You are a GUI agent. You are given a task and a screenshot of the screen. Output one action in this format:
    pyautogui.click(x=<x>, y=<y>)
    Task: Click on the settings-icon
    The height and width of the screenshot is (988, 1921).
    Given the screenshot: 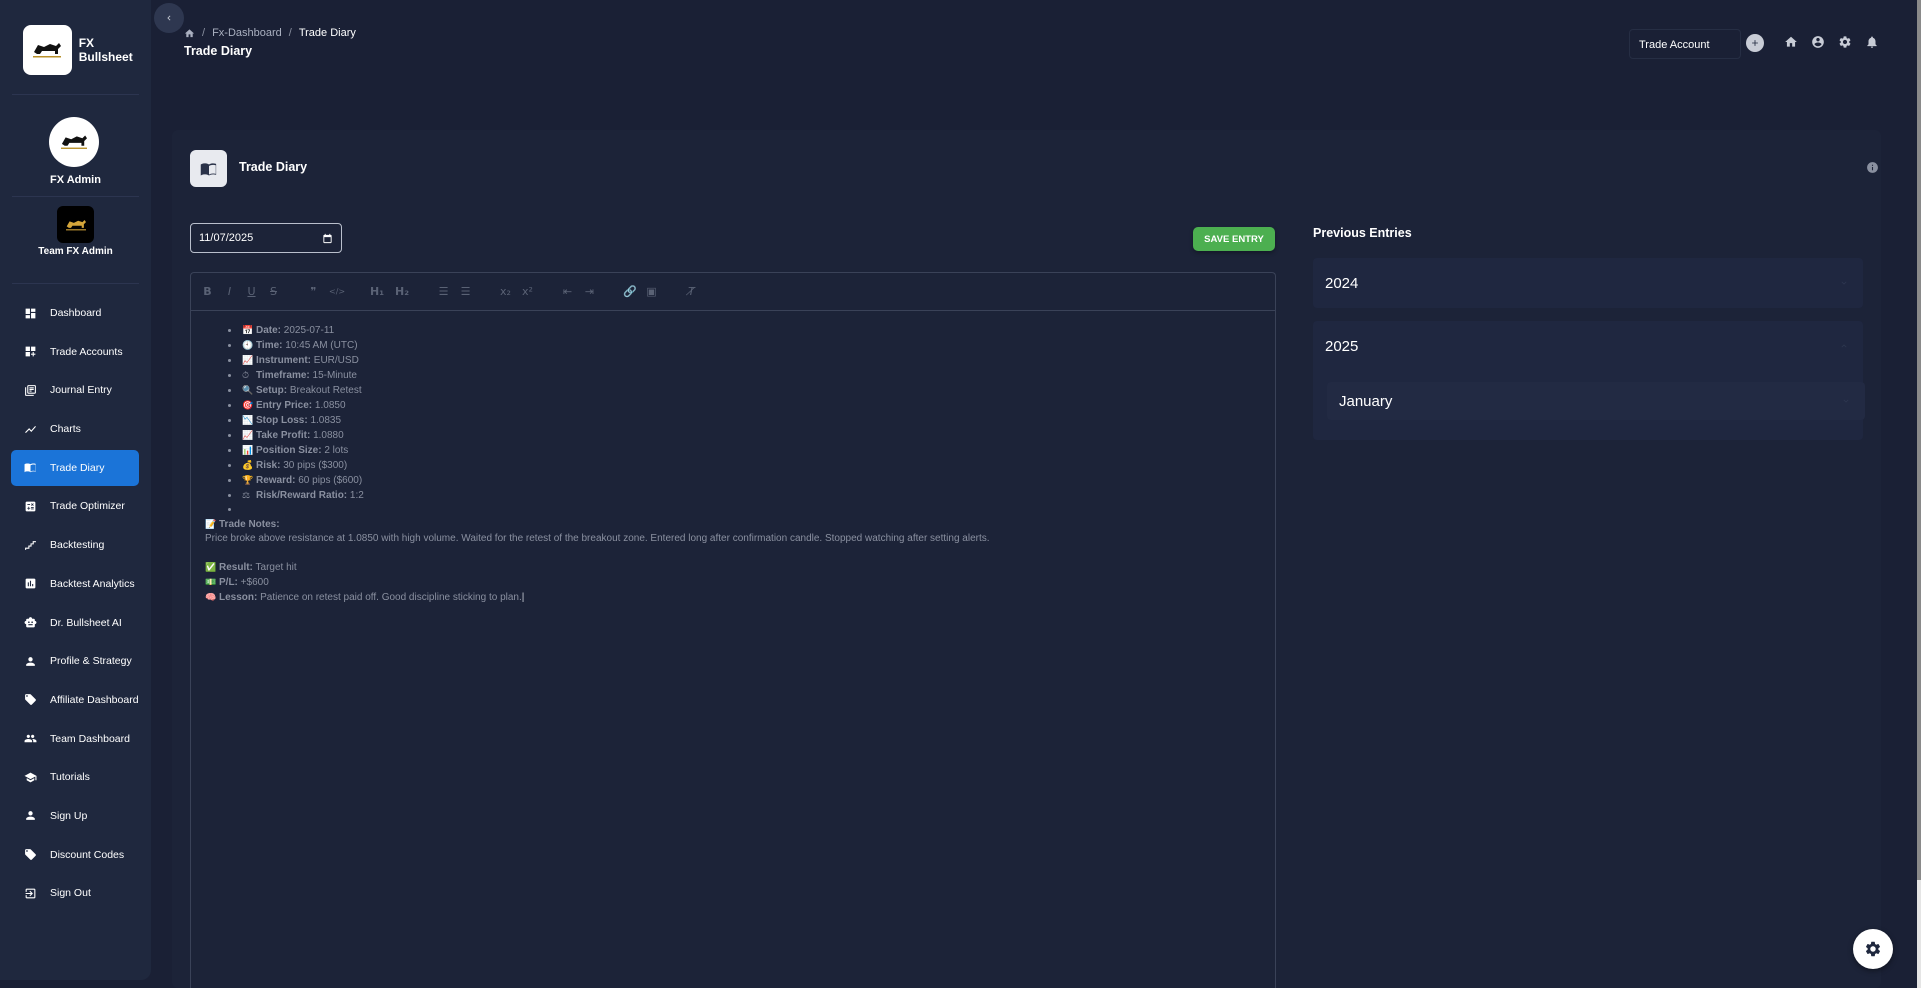 What is the action you would take?
    pyautogui.click(x=1845, y=42)
    